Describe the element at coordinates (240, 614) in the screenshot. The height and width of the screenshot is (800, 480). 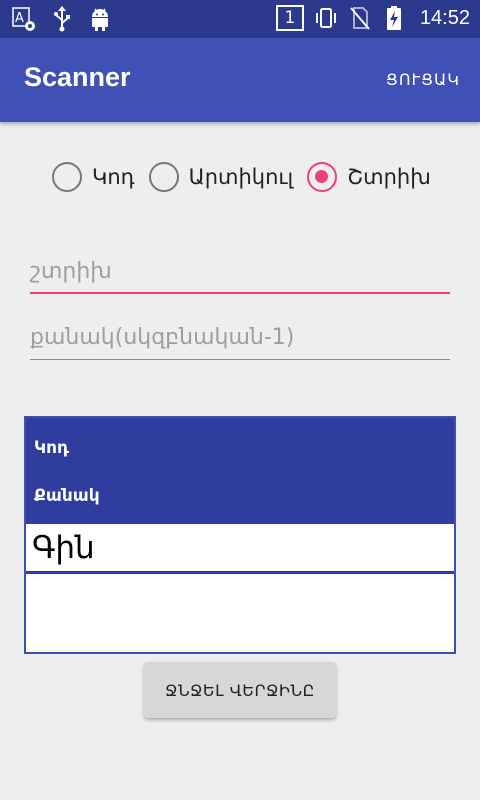
I see `empty-row` at that location.